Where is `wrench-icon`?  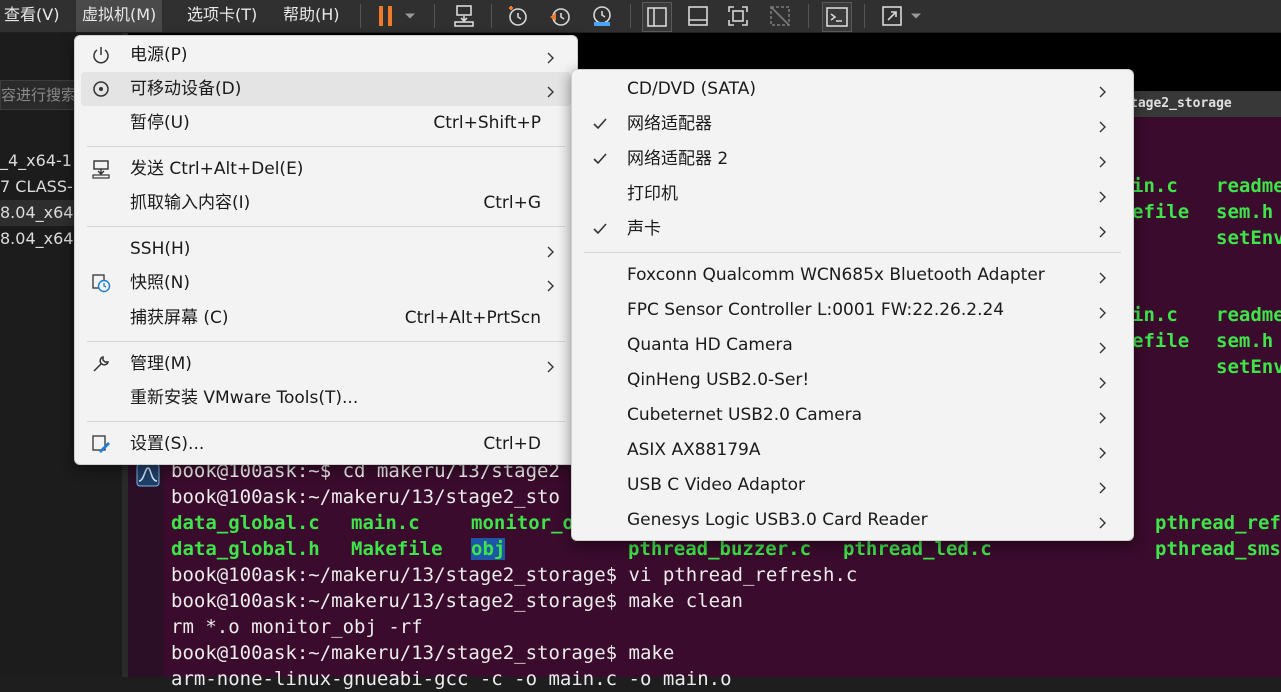 wrench-icon is located at coordinates (101, 364).